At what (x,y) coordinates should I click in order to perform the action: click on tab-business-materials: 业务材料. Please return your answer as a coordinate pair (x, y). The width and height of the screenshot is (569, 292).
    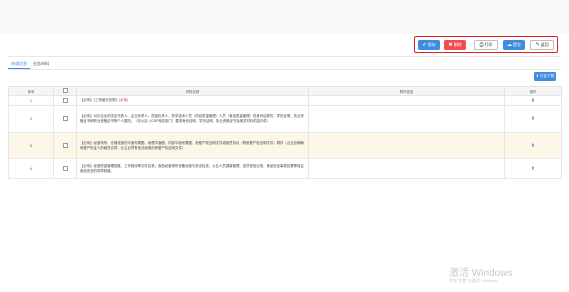
    Looking at the image, I should click on (41, 64).